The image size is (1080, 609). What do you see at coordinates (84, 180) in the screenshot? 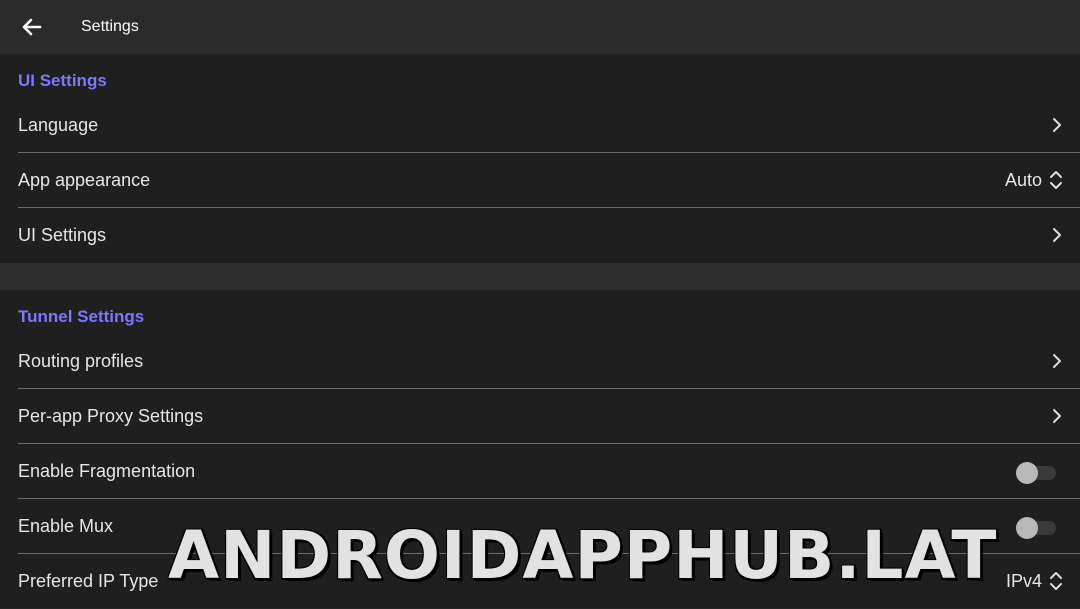
I see `setting-label: App appearance` at bounding box center [84, 180].